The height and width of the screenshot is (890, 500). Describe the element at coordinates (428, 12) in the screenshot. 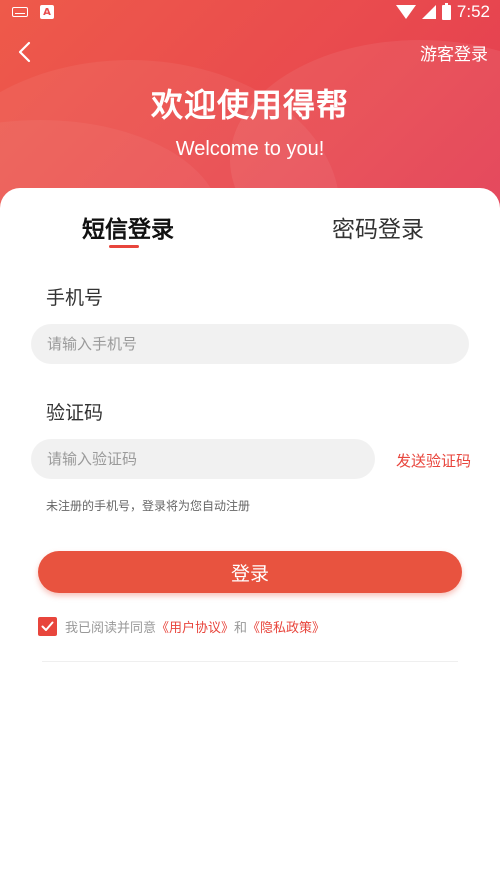

I see `signal-icon` at that location.